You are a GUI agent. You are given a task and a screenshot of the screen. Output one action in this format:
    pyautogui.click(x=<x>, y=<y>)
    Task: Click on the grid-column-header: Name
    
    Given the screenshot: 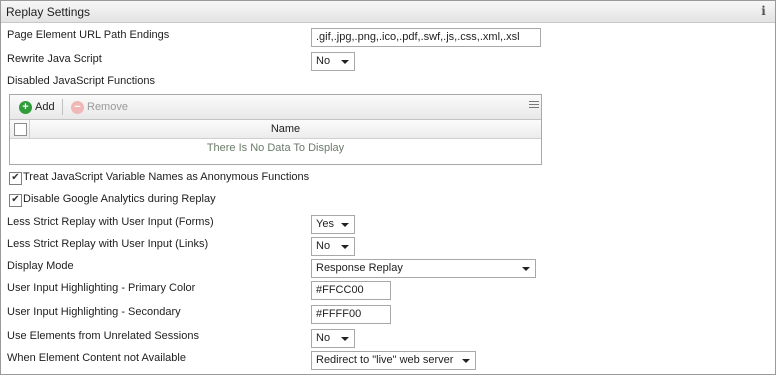 What is the action you would take?
    pyautogui.click(x=275, y=129)
    